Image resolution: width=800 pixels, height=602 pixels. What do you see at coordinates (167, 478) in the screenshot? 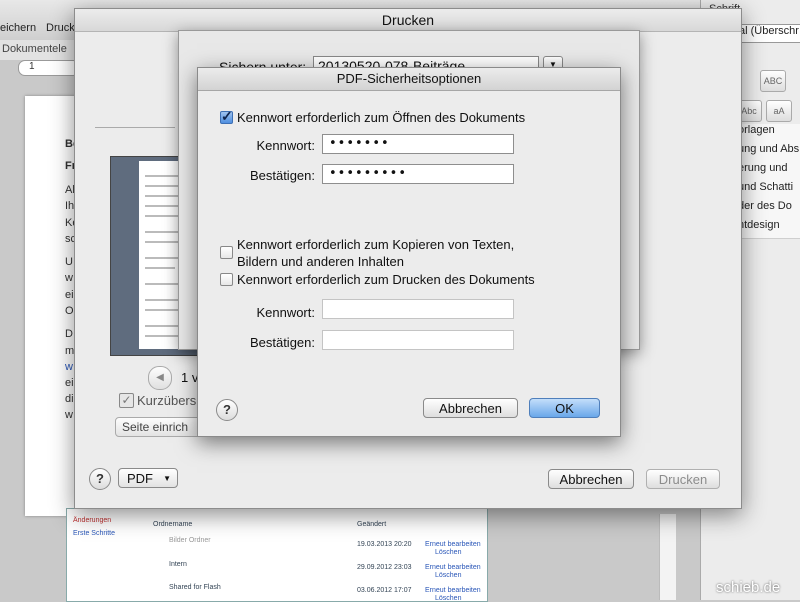
I see `chevron-down-icon: ▼` at bounding box center [167, 478].